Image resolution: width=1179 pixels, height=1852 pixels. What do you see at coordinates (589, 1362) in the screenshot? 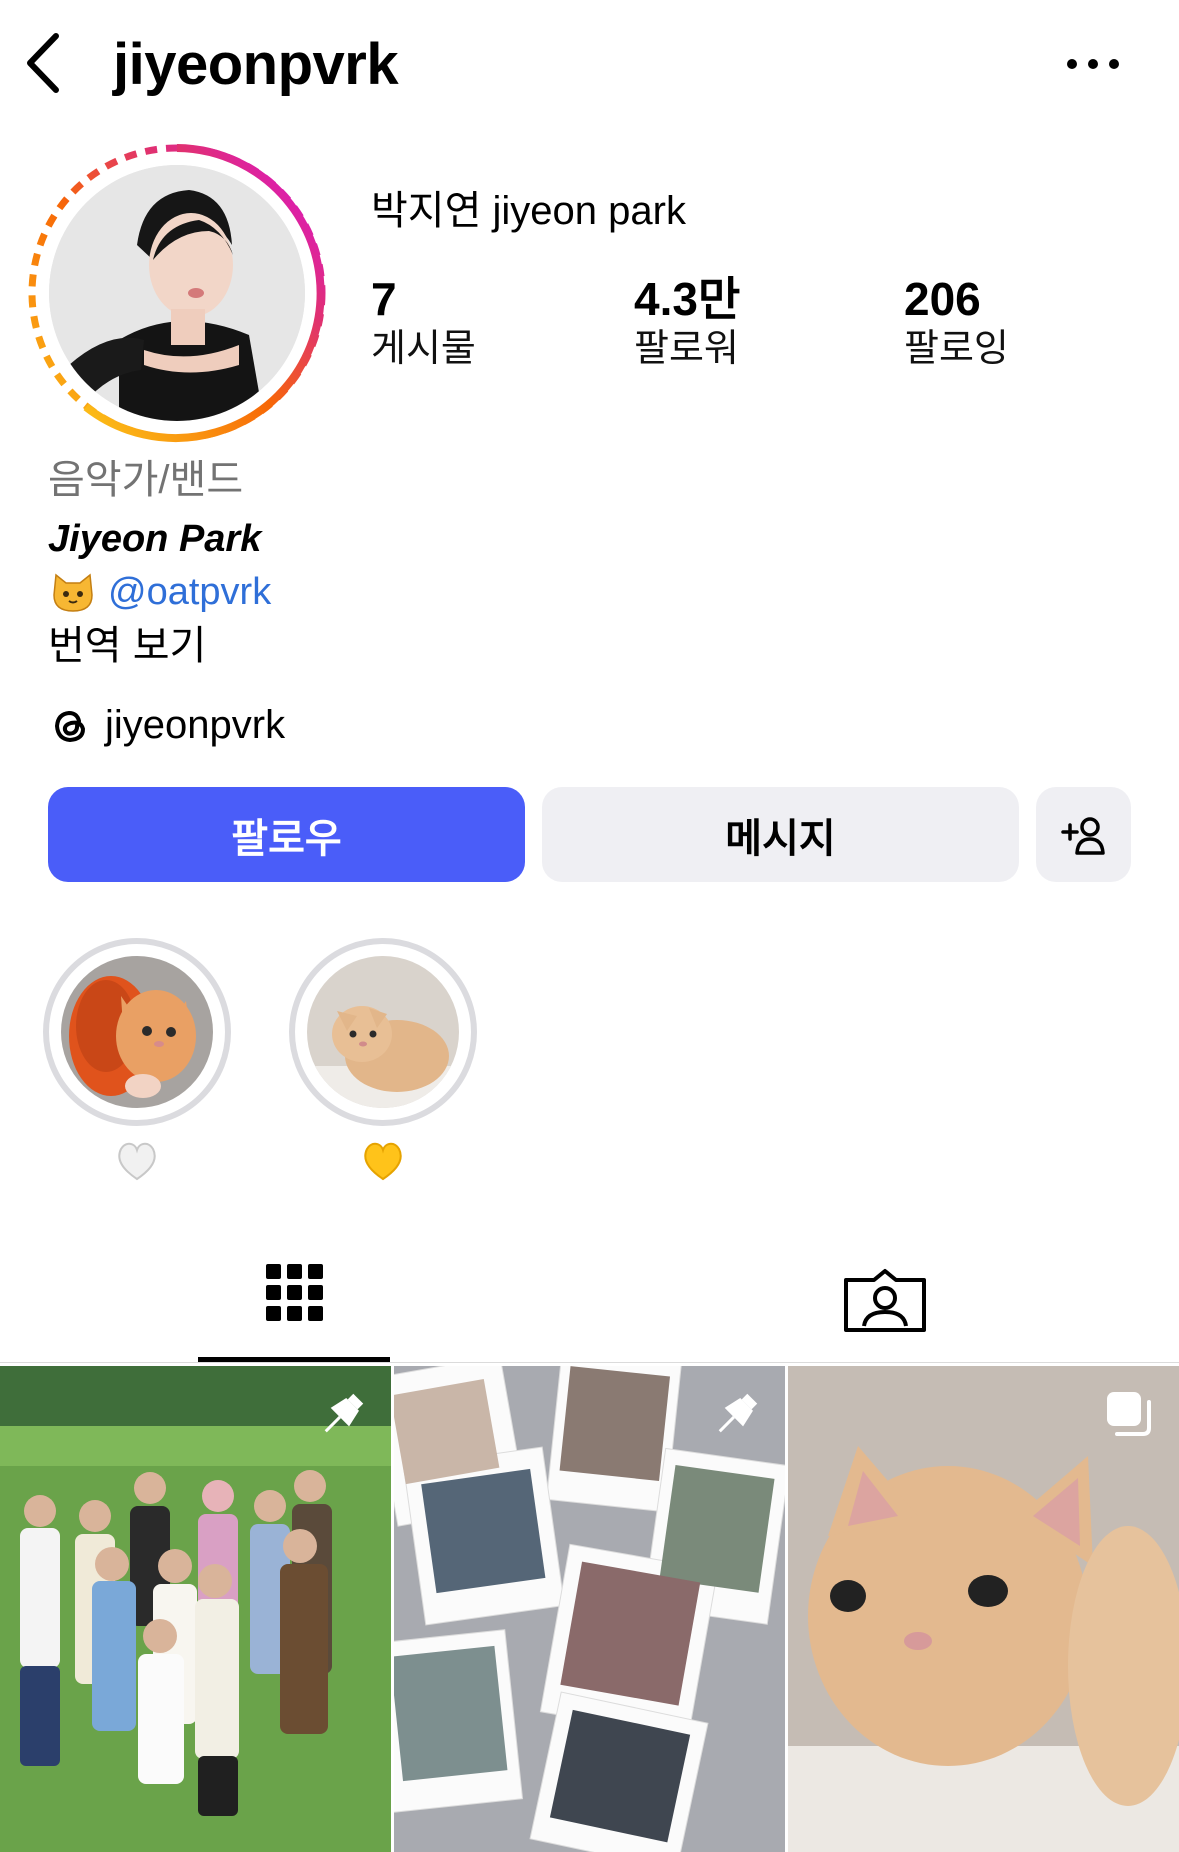
I see `tabs-divider` at bounding box center [589, 1362].